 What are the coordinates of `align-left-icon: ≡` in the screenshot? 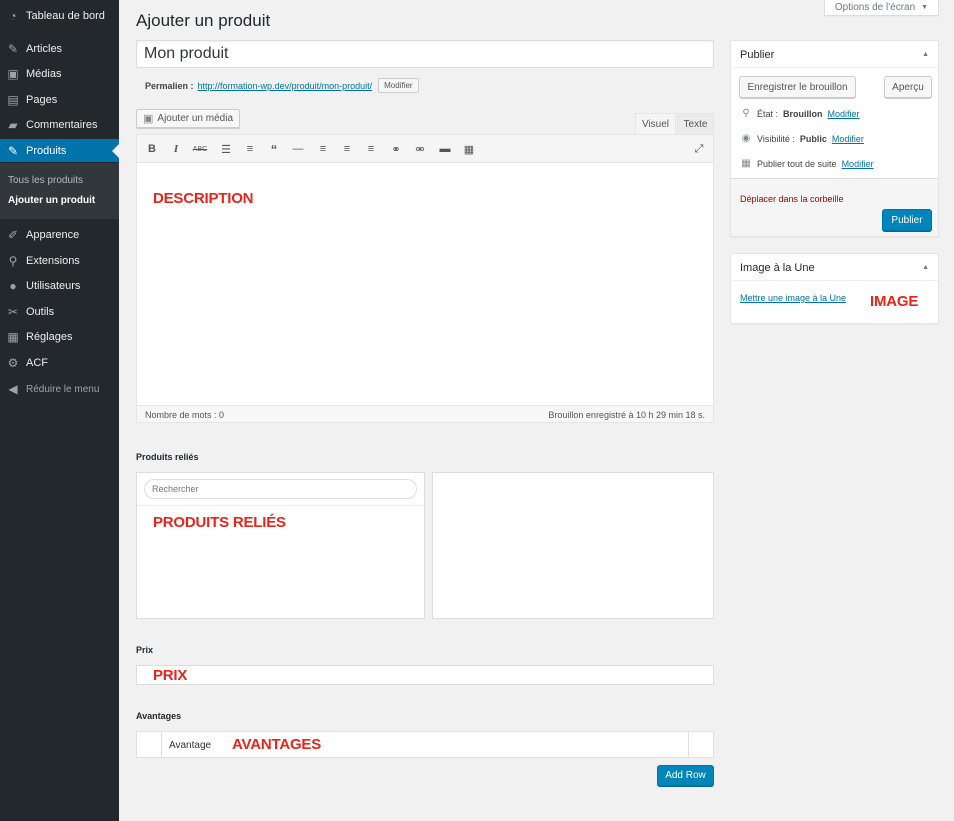 It's located at (323, 149).